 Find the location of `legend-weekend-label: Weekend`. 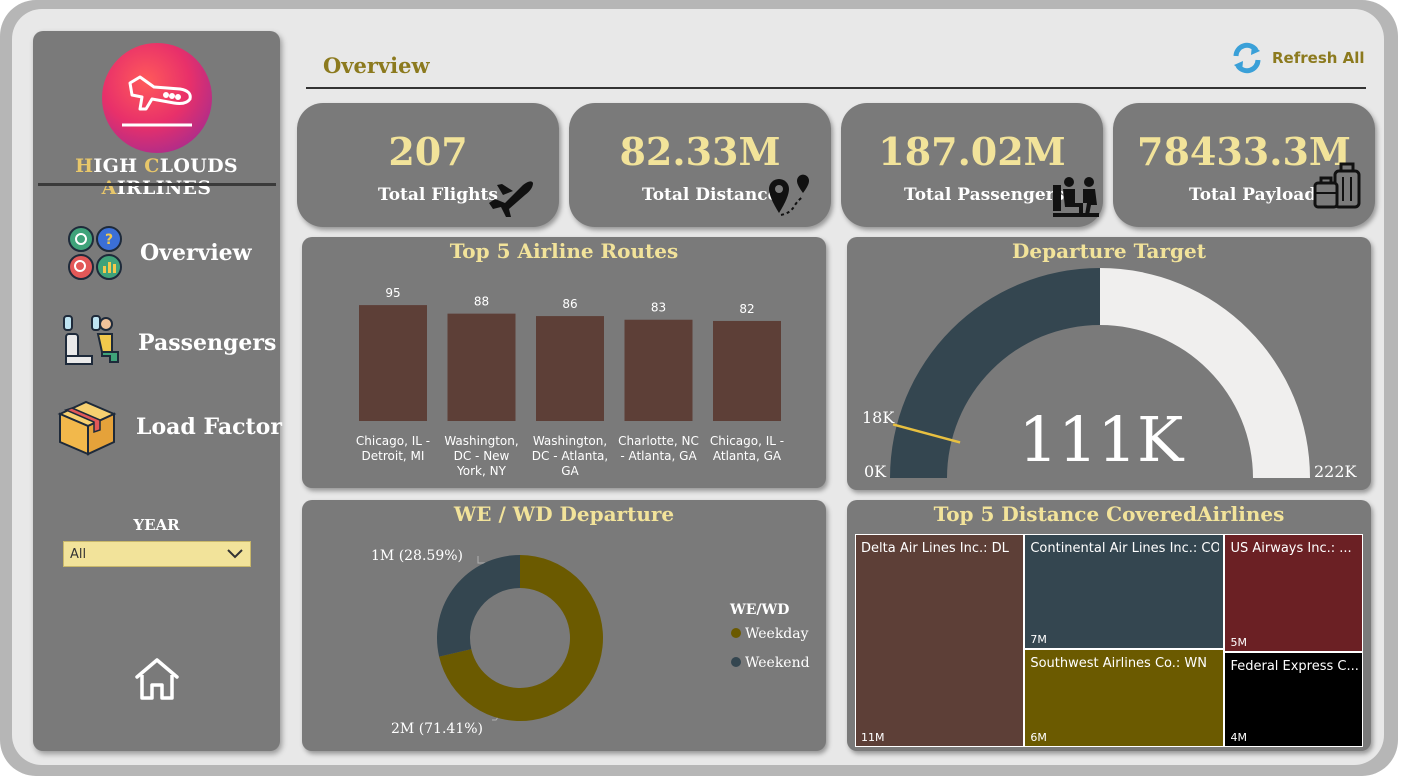

legend-weekend-label: Weekend is located at coordinates (777, 663).